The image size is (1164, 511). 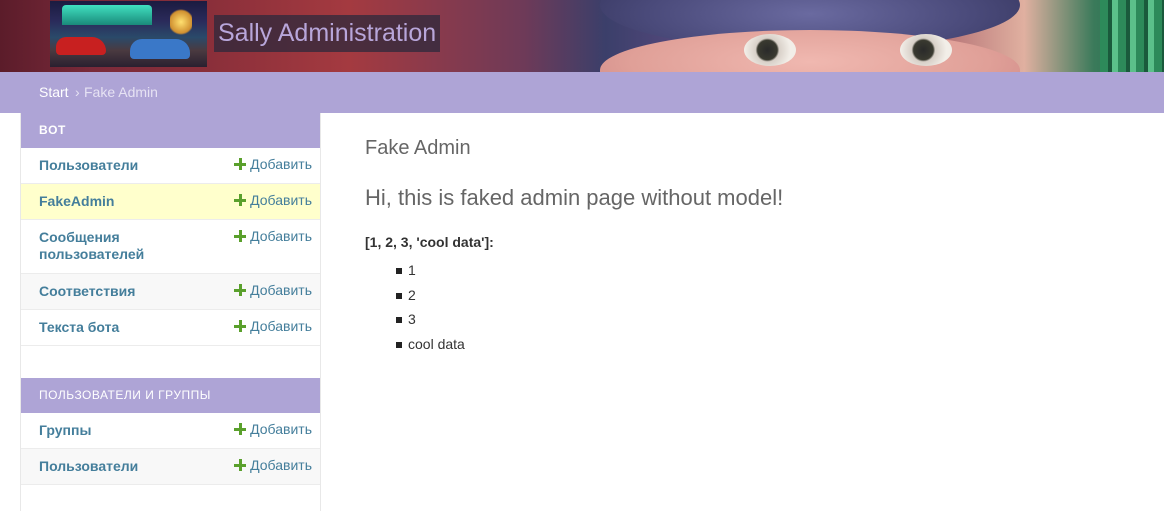 What do you see at coordinates (119, 430) in the screenshot?
I see `model-link-groups: Группы` at bounding box center [119, 430].